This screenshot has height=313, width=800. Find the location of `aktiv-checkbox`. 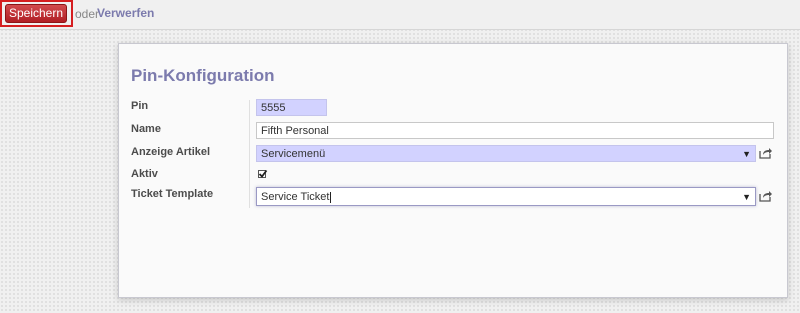

aktiv-checkbox is located at coordinates (263, 173).